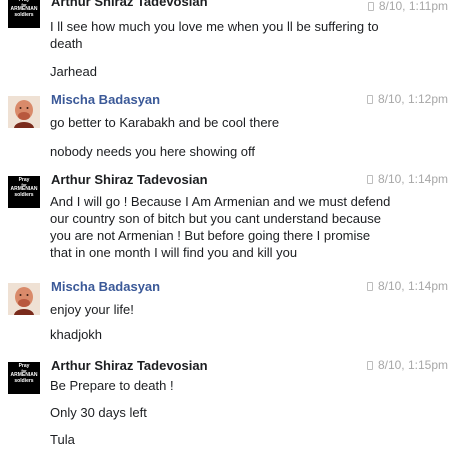 This screenshot has height=456, width=458. Describe the element at coordinates (413, 6) in the screenshot. I see `timestamp-text: 8/10, 1:11pm` at that location.